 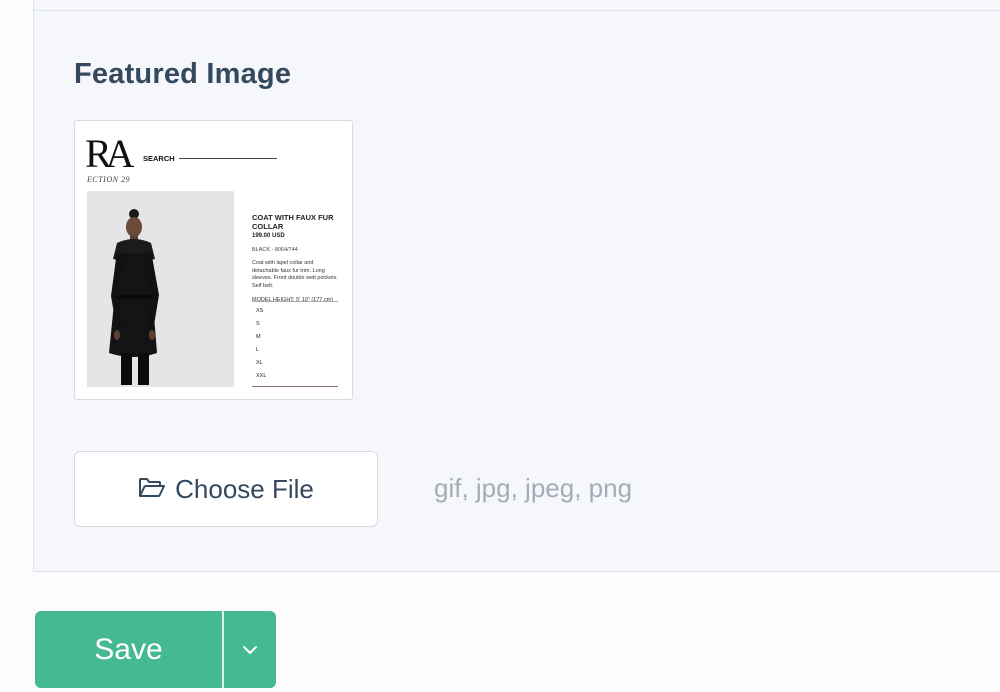 I want to click on save-button-group: Save, so click(x=155, y=649).